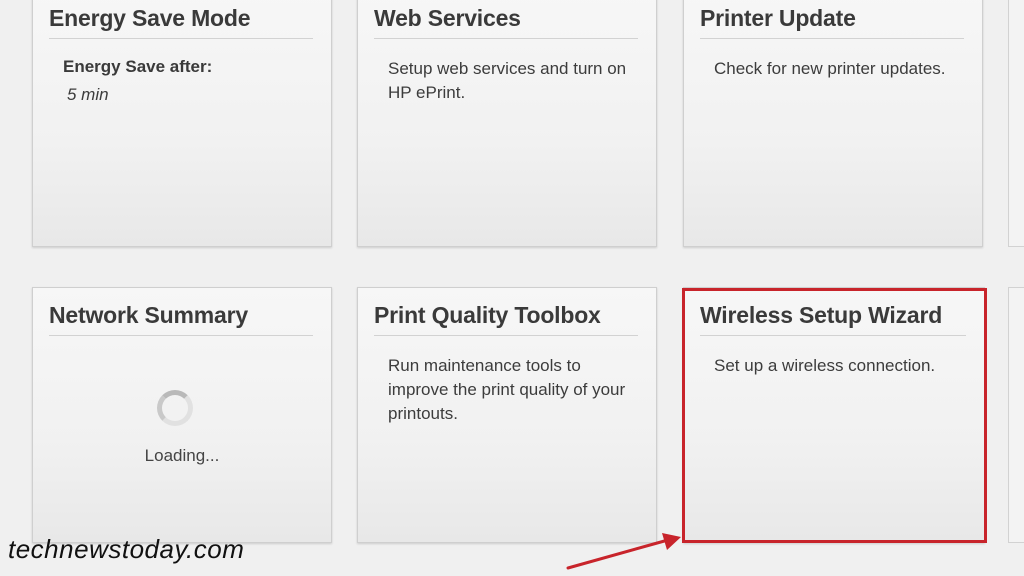 The image size is (1024, 576). What do you see at coordinates (126, 549) in the screenshot?
I see `watermark: technewstoday.com` at bounding box center [126, 549].